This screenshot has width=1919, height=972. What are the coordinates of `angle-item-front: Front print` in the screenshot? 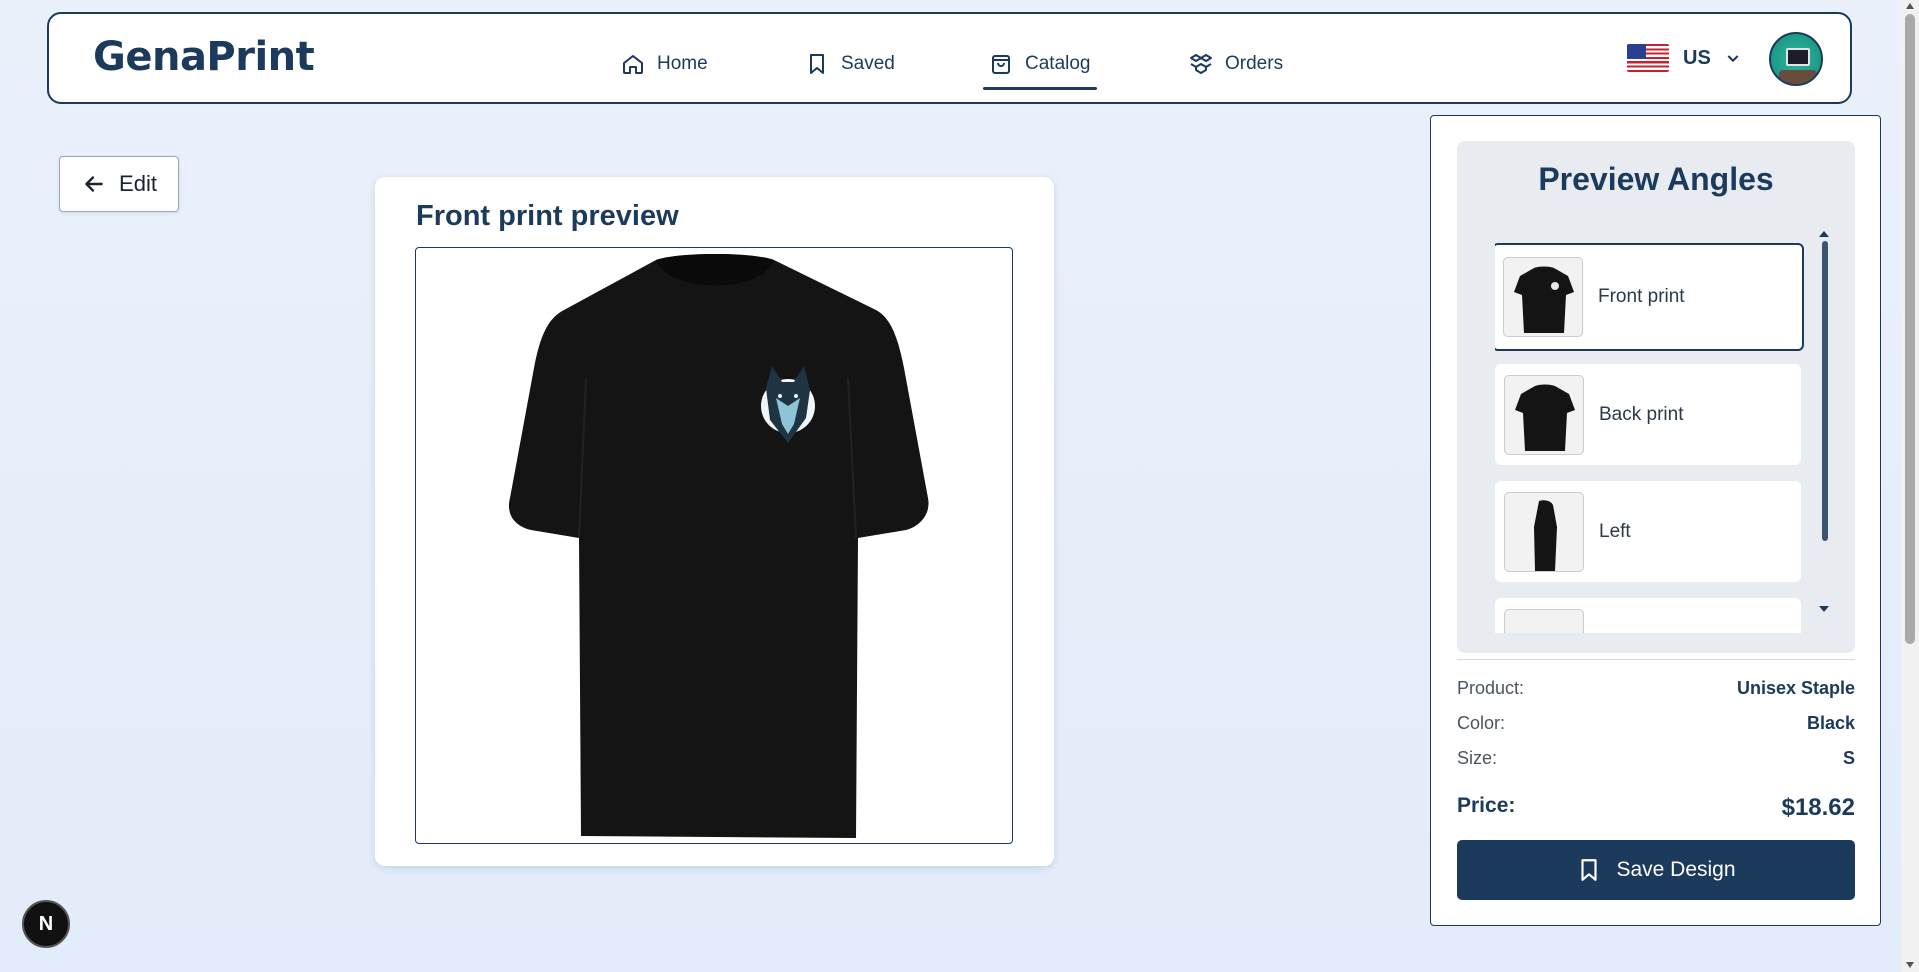 It's located at (1649, 297).